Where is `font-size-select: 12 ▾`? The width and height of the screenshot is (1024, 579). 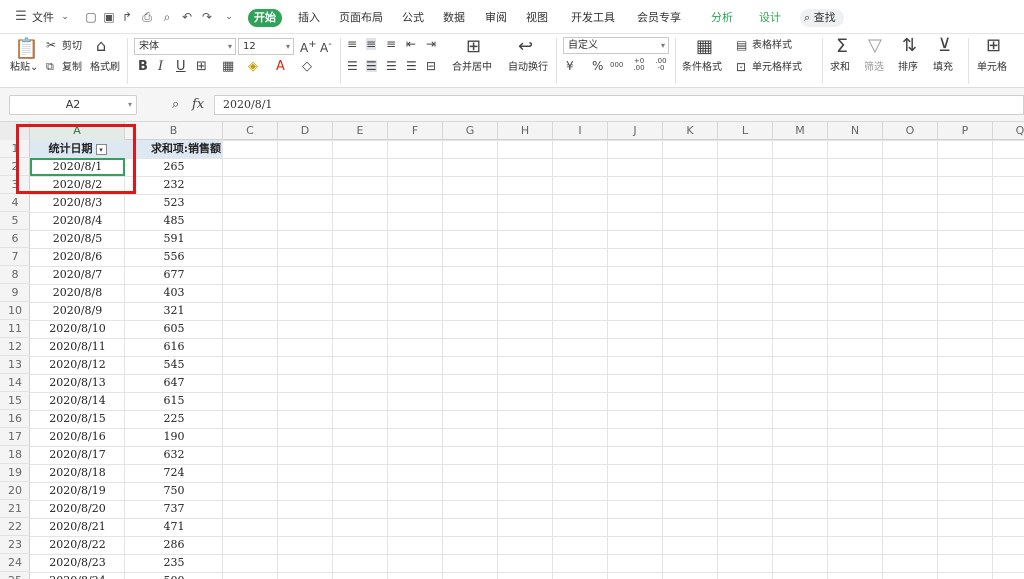
font-size-select: 12 ▾ is located at coordinates (266, 46).